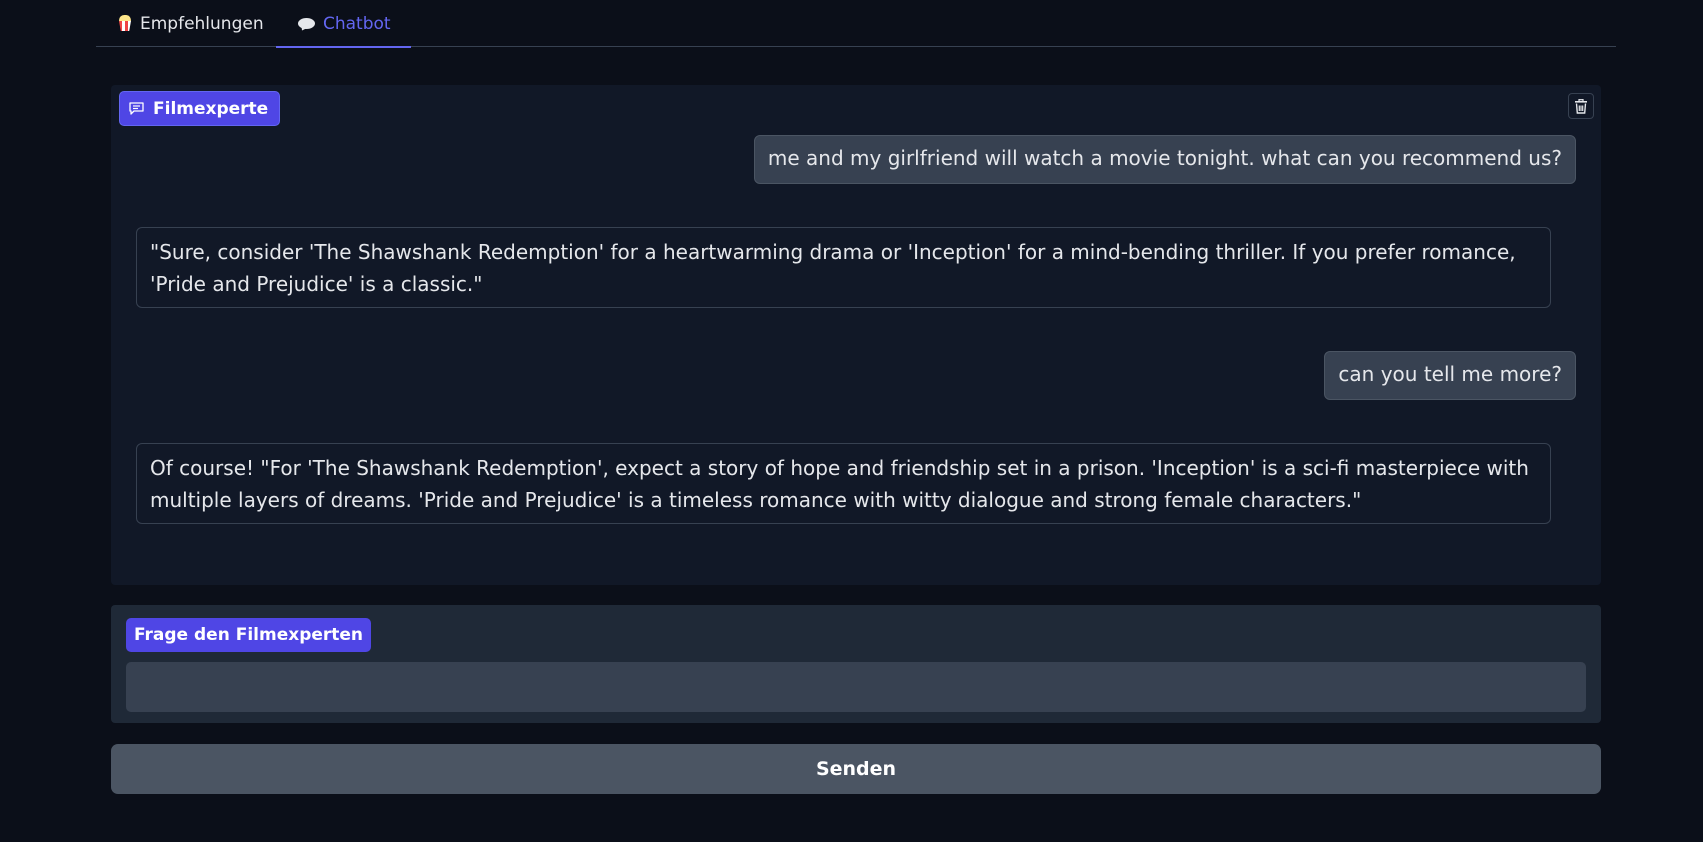 The height and width of the screenshot is (842, 1703). Describe the element at coordinates (202, 23) in the screenshot. I see `tab-empfehlungen-label: Empfehlungen` at that location.